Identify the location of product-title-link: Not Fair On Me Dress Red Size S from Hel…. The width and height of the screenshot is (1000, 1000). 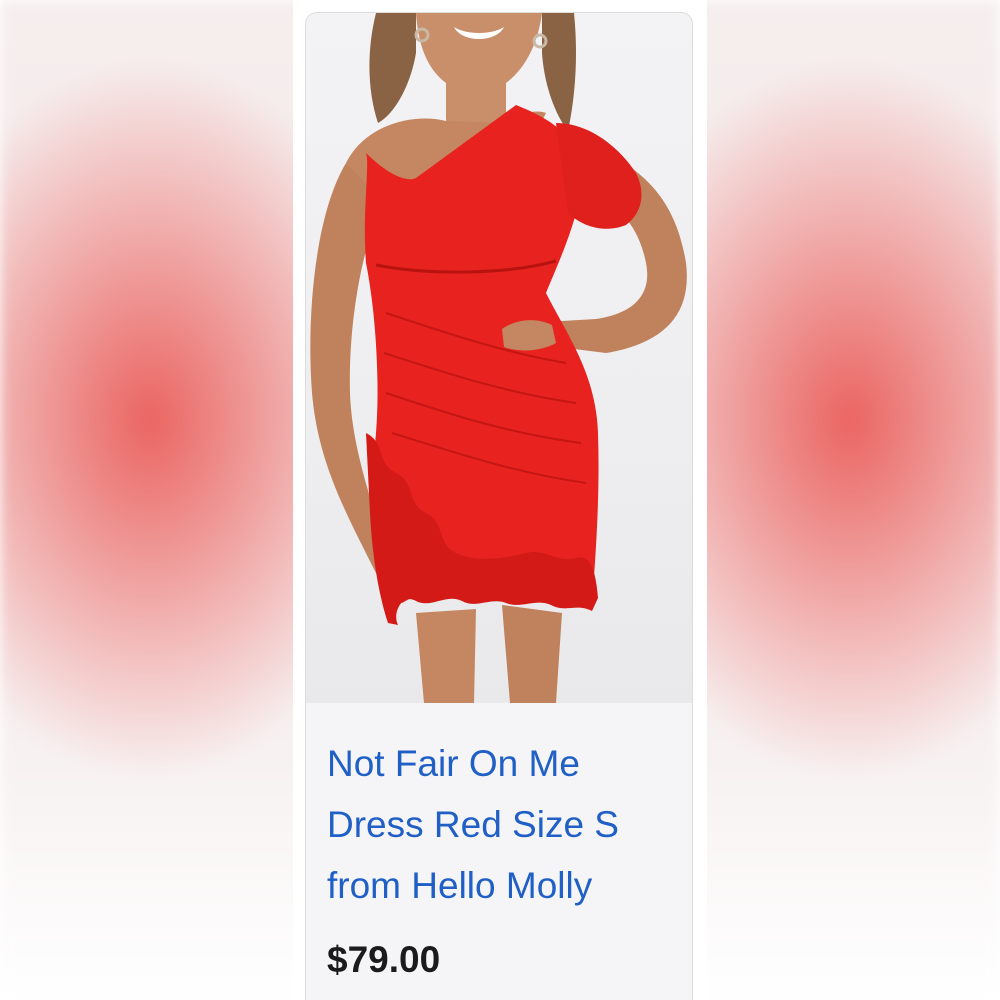
(492, 824).